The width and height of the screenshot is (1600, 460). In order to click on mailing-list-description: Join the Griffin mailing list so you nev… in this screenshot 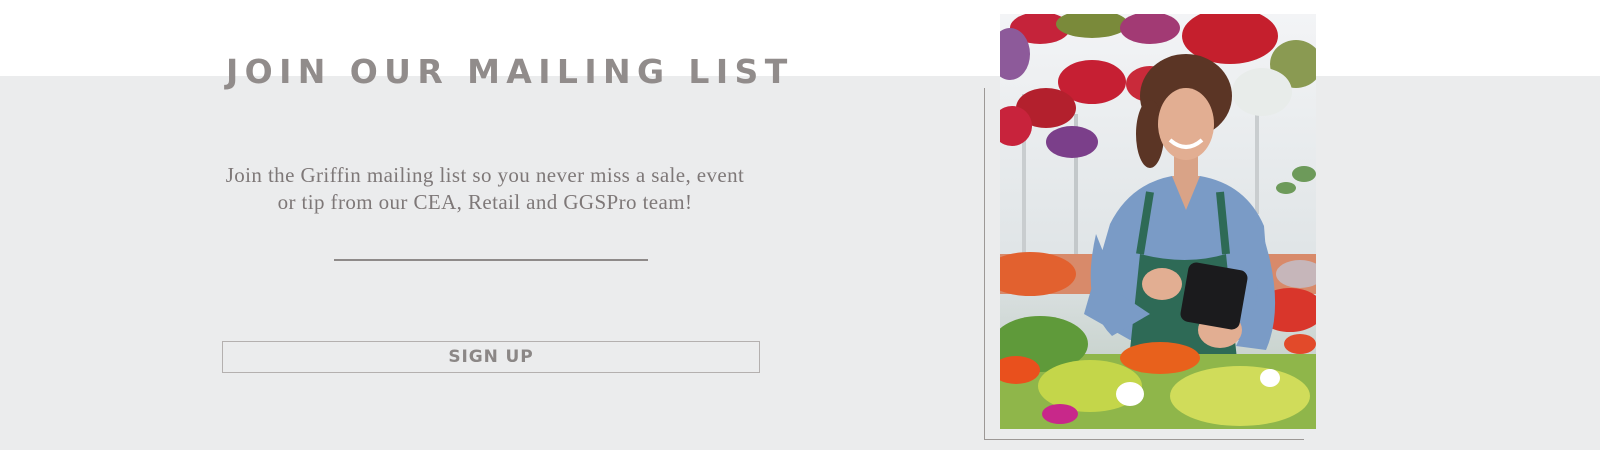, I will do `click(485, 188)`.